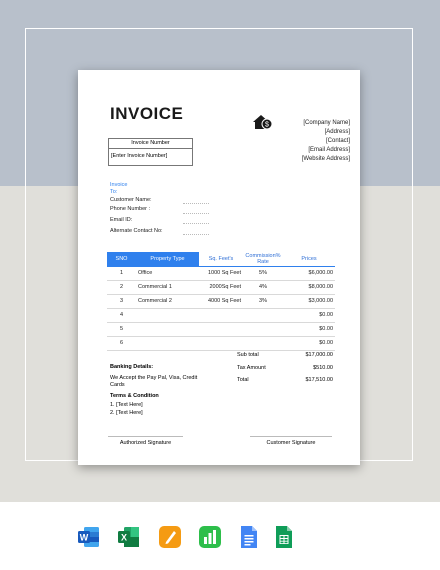 The image size is (440, 570). I want to click on row-property-type: Office, so click(167, 273).